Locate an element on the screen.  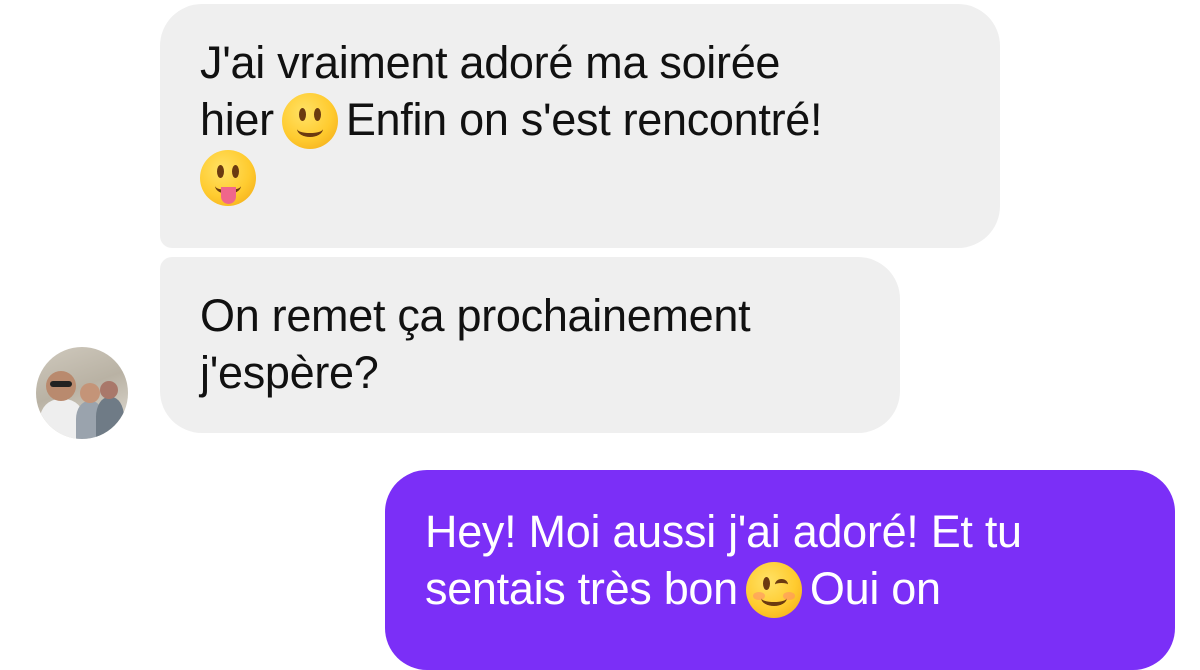
face-with-tongue-emoji-icon is located at coordinates (228, 178).